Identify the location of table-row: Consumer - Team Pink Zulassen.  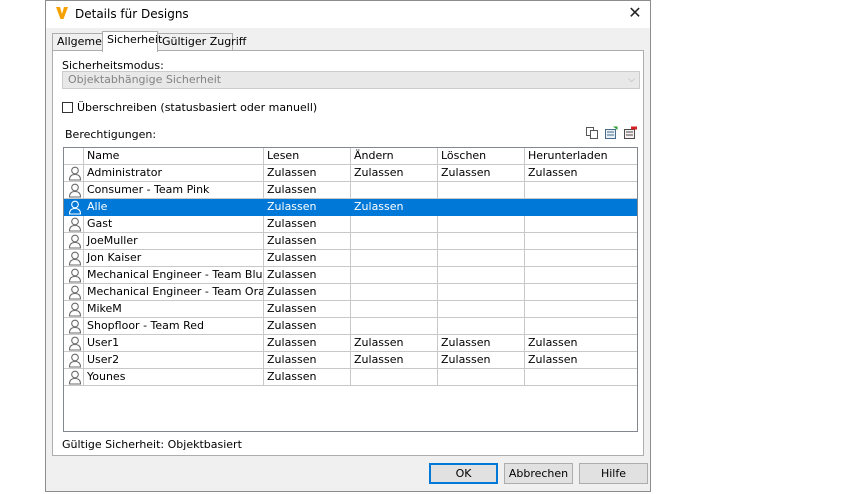
(350, 190).